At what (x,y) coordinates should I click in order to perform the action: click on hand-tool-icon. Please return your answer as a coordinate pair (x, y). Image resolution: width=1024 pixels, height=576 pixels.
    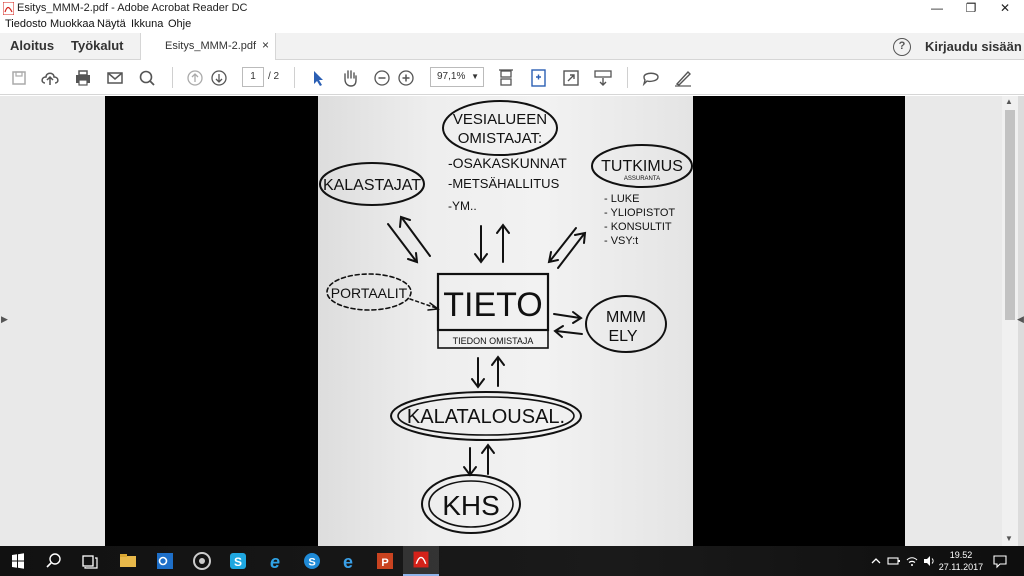
    Looking at the image, I should click on (350, 78).